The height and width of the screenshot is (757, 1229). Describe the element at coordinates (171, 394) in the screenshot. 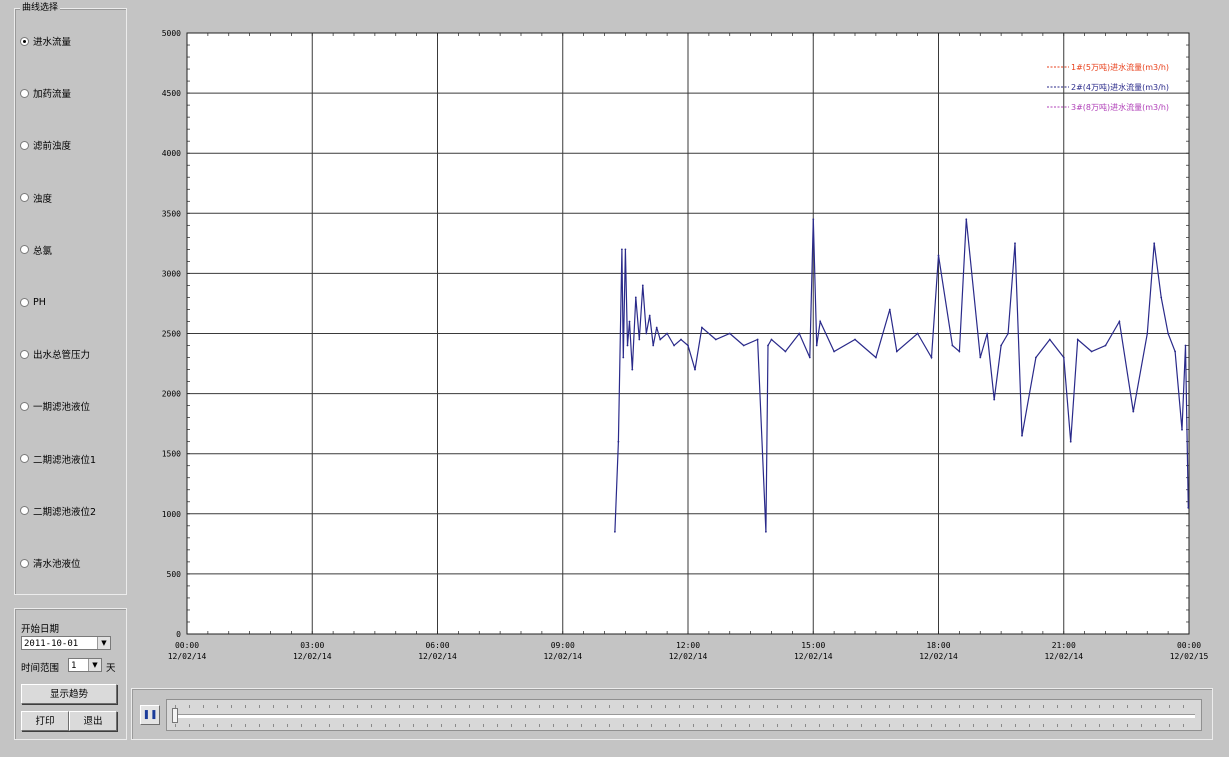

I see `y-tick-label: 2000` at that location.